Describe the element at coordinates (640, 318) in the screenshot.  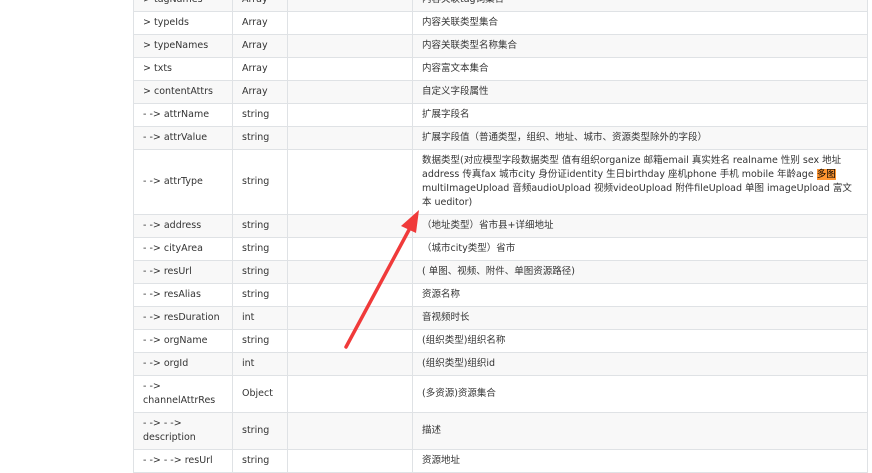
I see `param-desc-cell: 音视频时长` at that location.